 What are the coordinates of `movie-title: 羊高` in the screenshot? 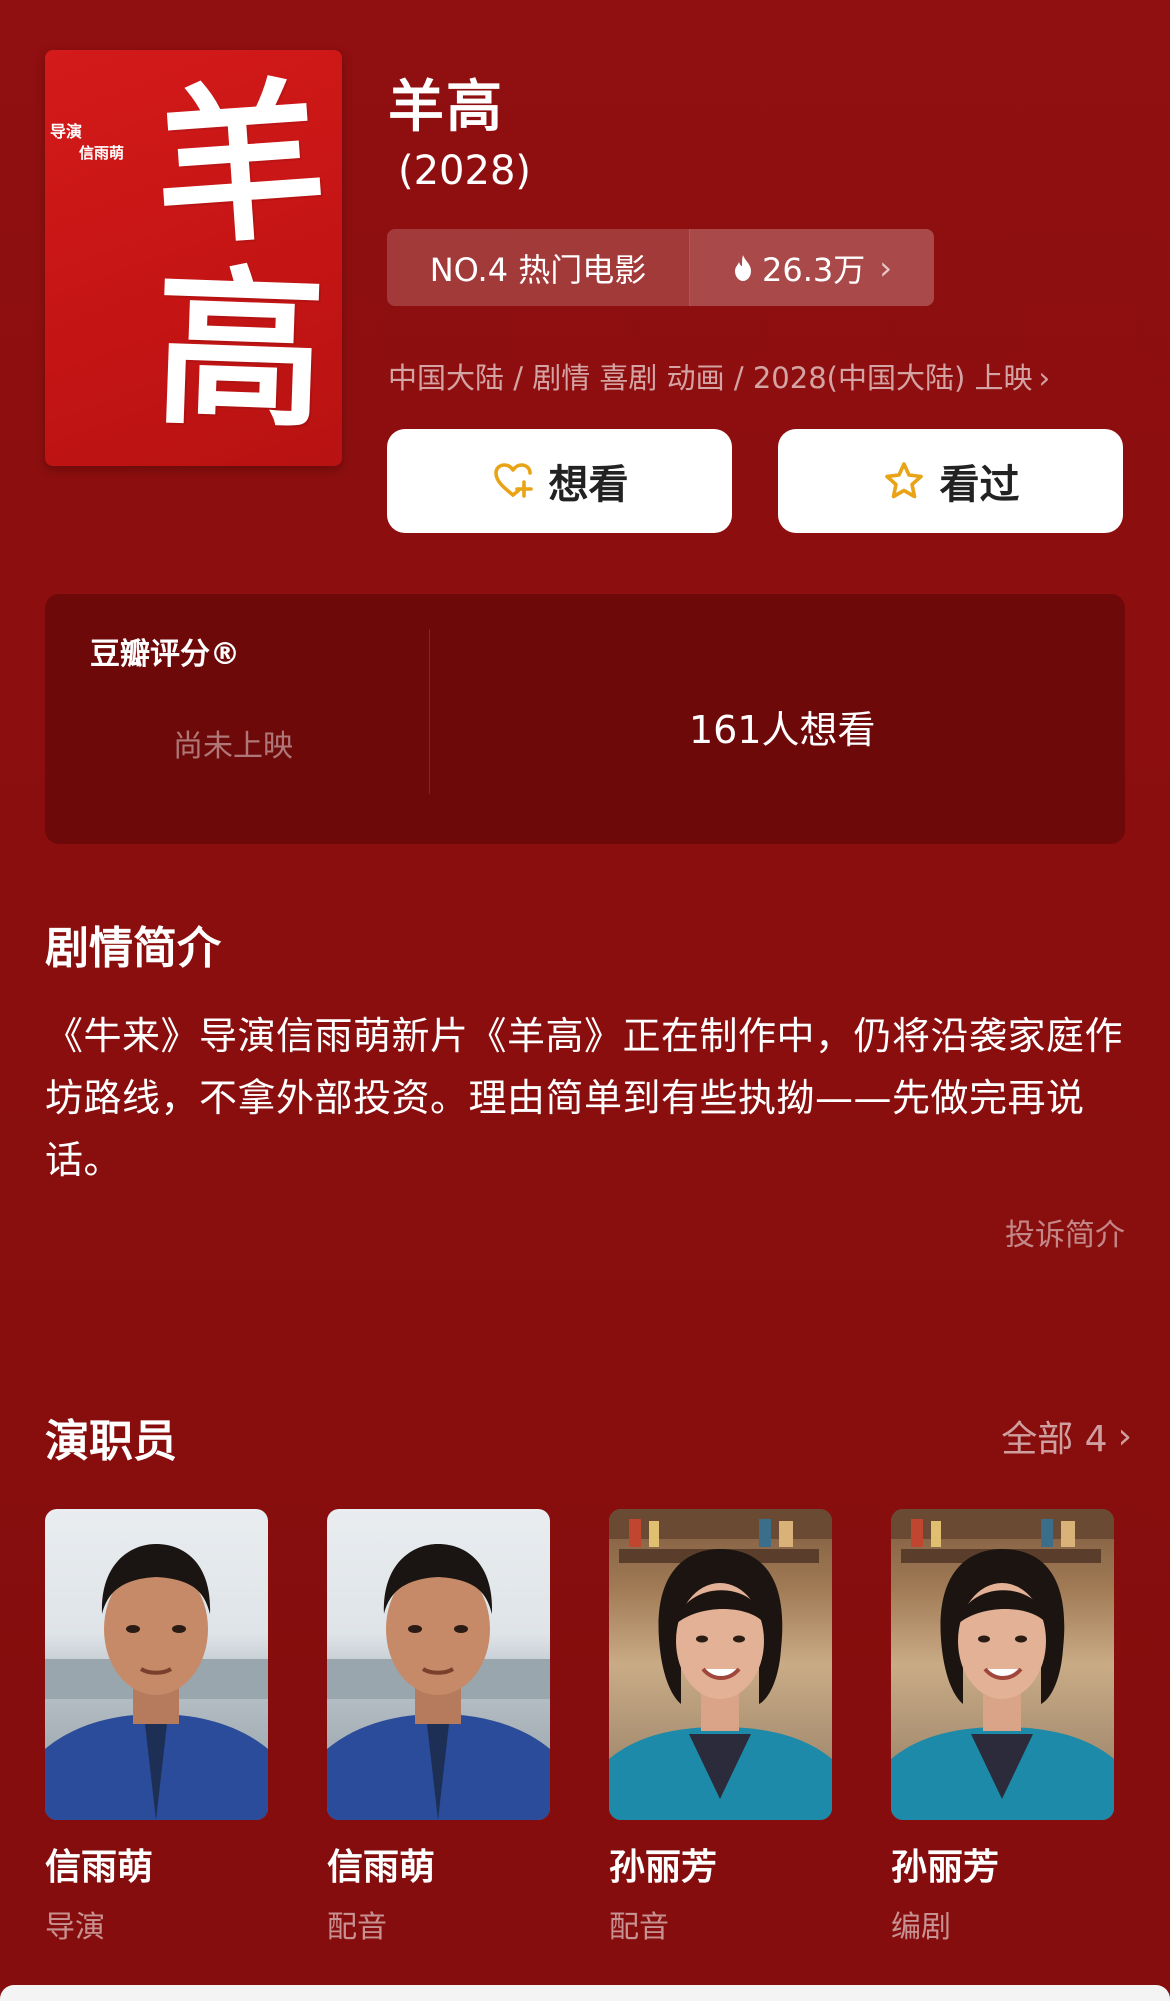 It's located at (446, 107).